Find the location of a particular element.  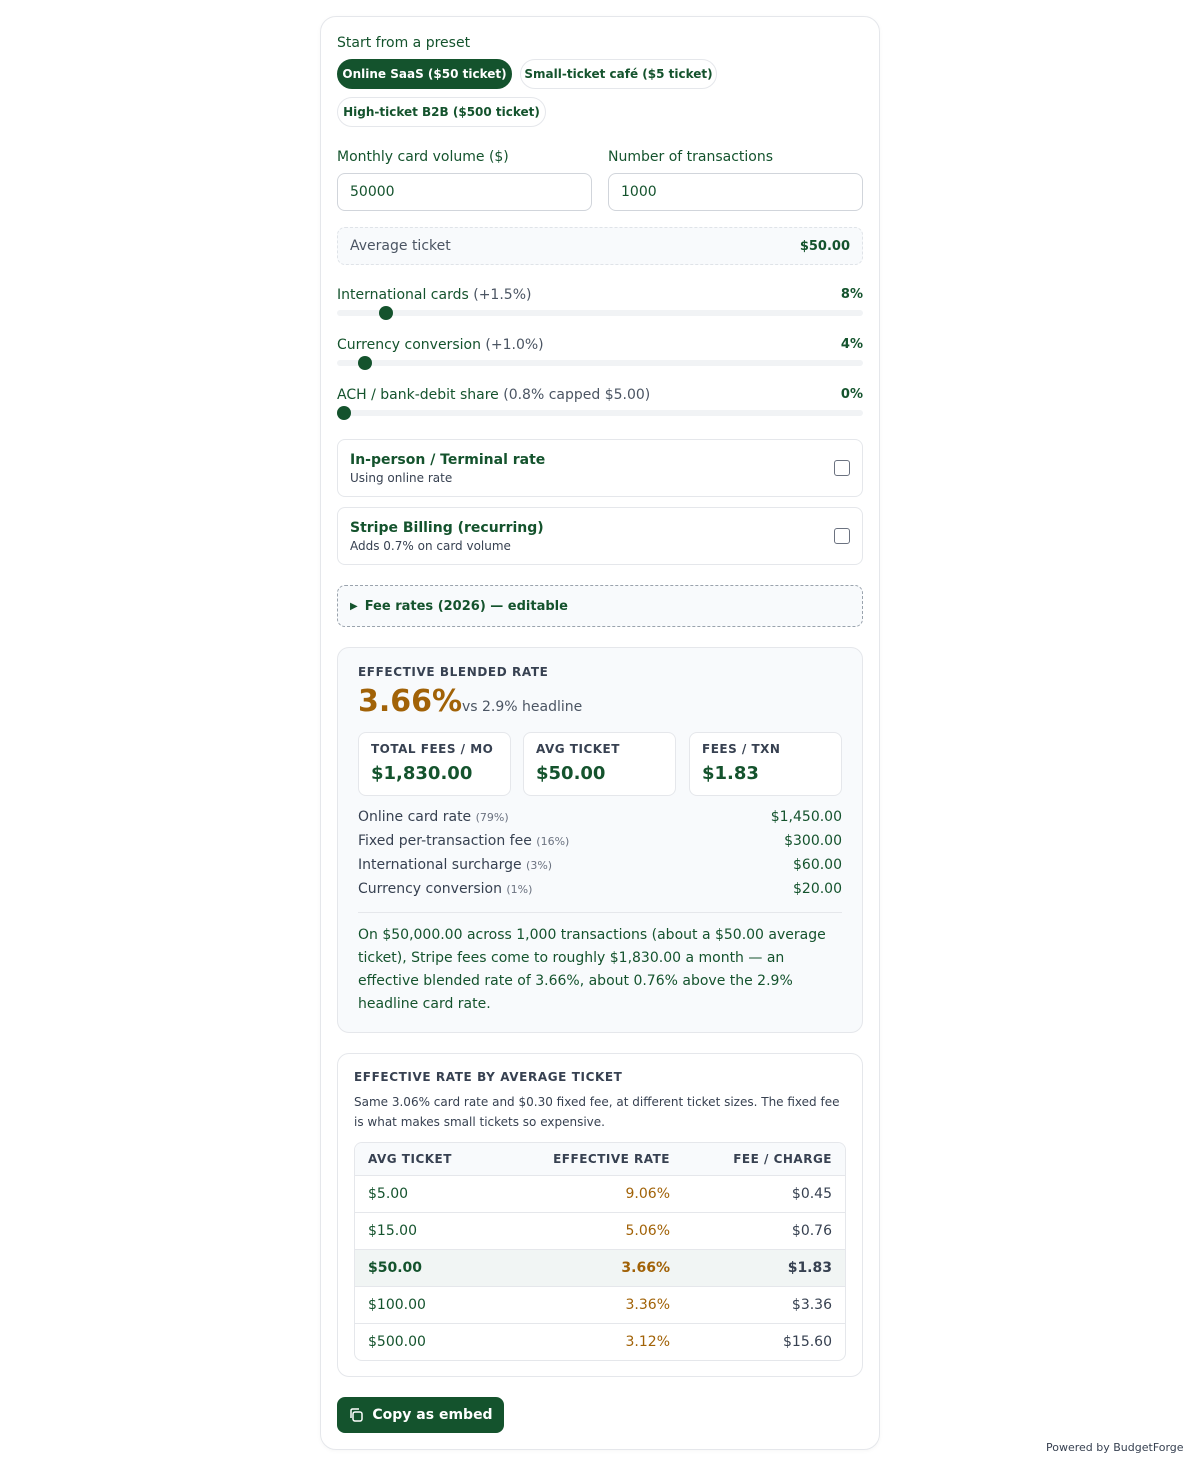

triangle-right-icon: ▶ is located at coordinates (354, 606).